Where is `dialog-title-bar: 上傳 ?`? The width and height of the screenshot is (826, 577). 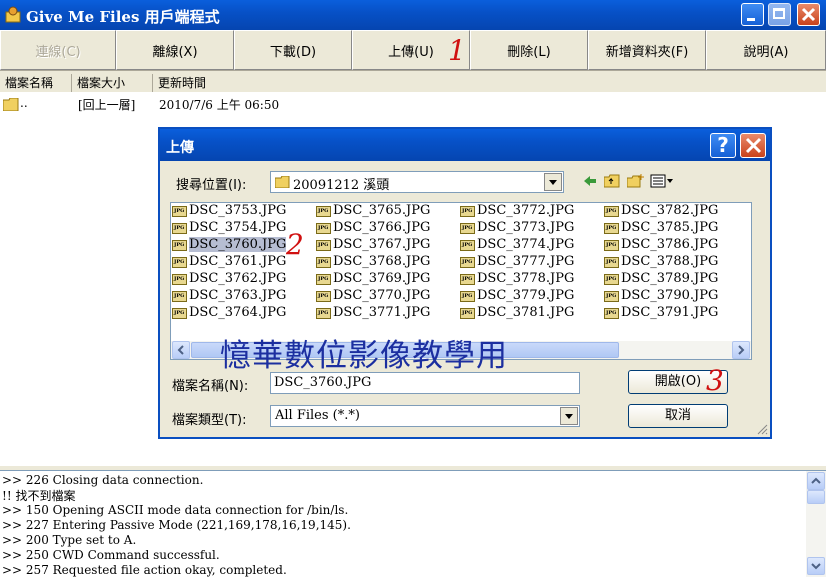 dialog-title-bar: 上傳 ? is located at coordinates (465, 145).